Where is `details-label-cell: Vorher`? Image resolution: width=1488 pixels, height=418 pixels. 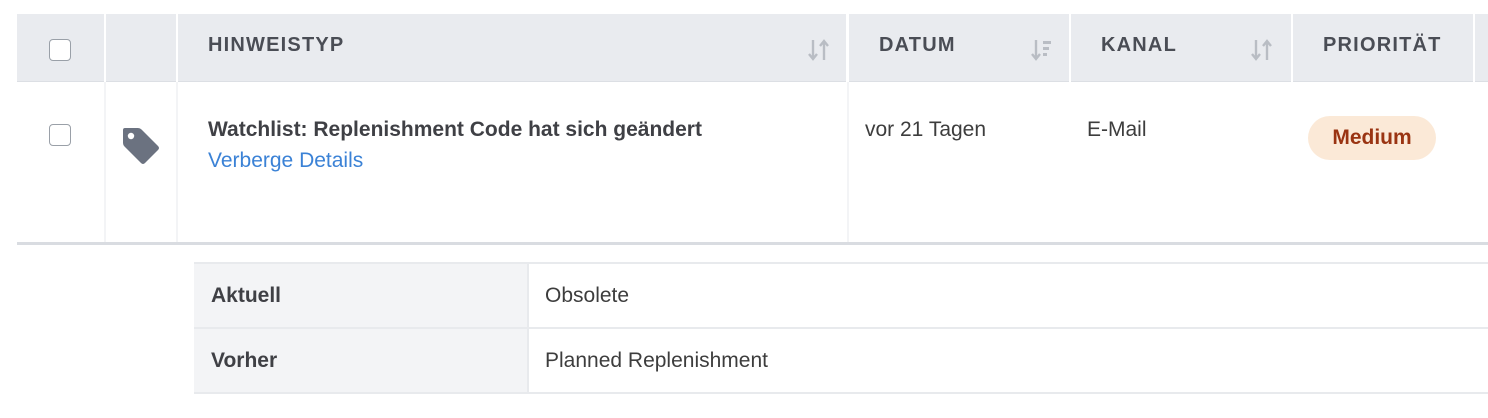
details-label-cell: Vorher is located at coordinates (360, 361).